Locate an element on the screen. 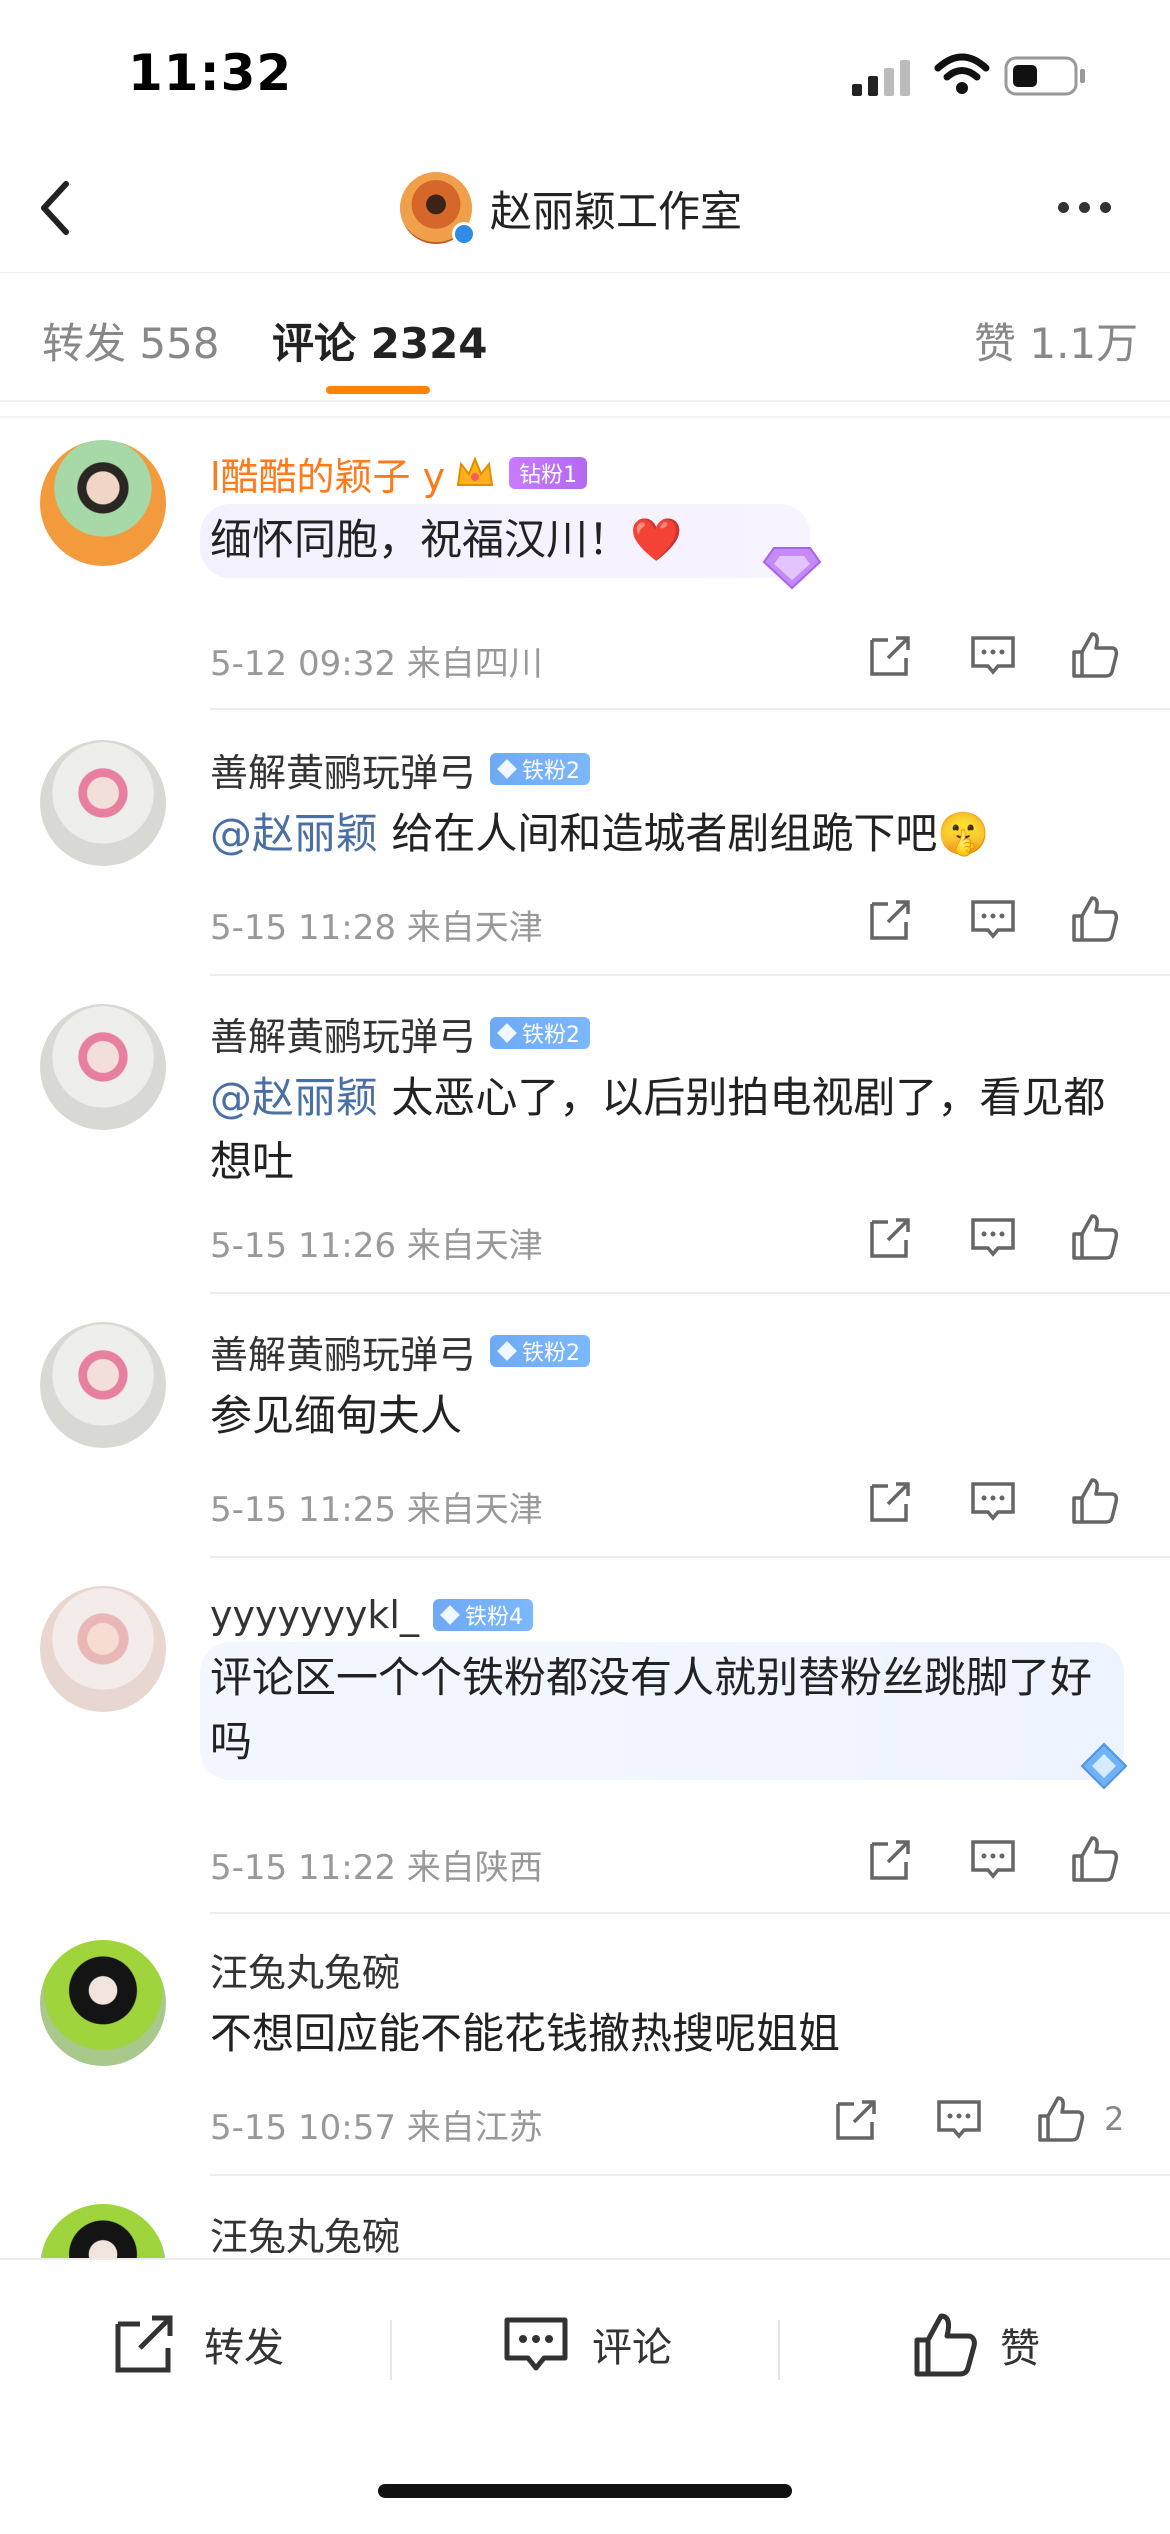 This screenshot has width=1170, height=2534. fan-badge-label: 铁粉4 is located at coordinates (493, 1617).